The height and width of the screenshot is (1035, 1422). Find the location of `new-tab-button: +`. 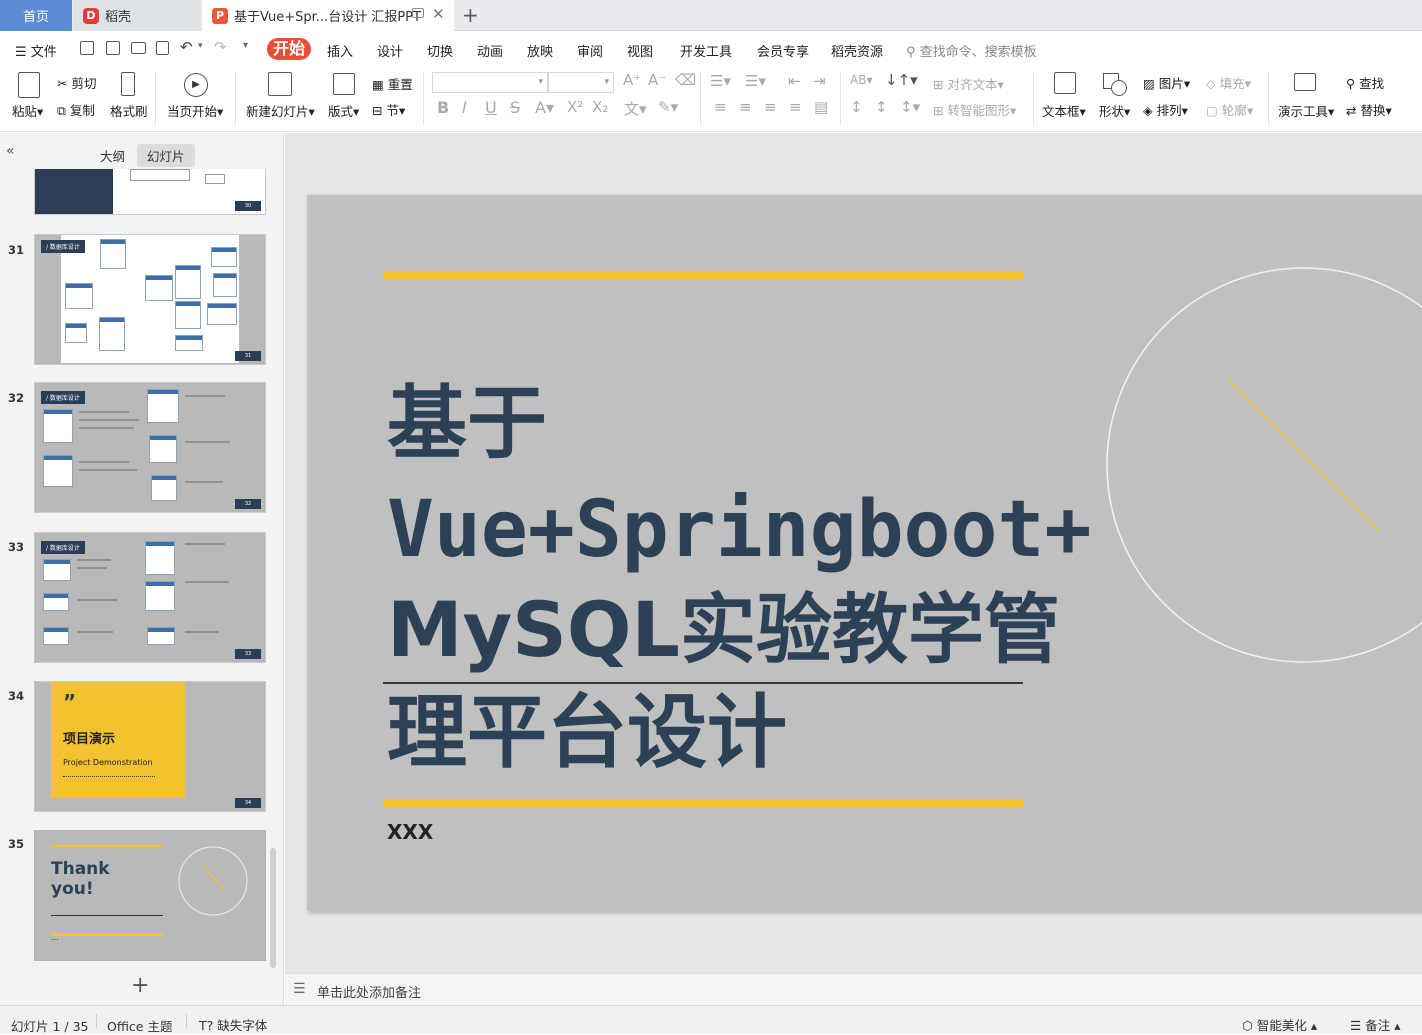

new-tab-button: + is located at coordinates (470, 15).